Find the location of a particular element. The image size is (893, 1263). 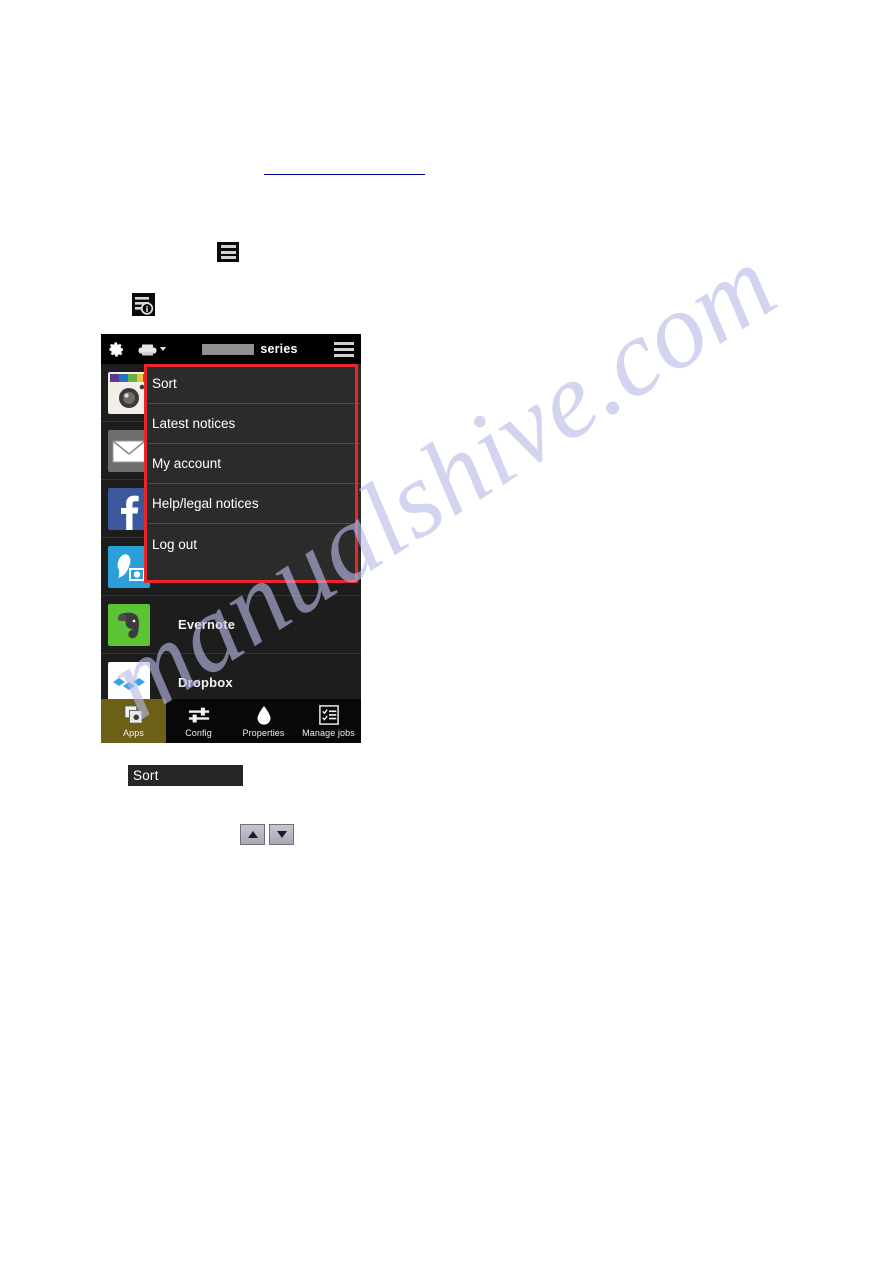

list-item: Evernote is located at coordinates (231, 625).